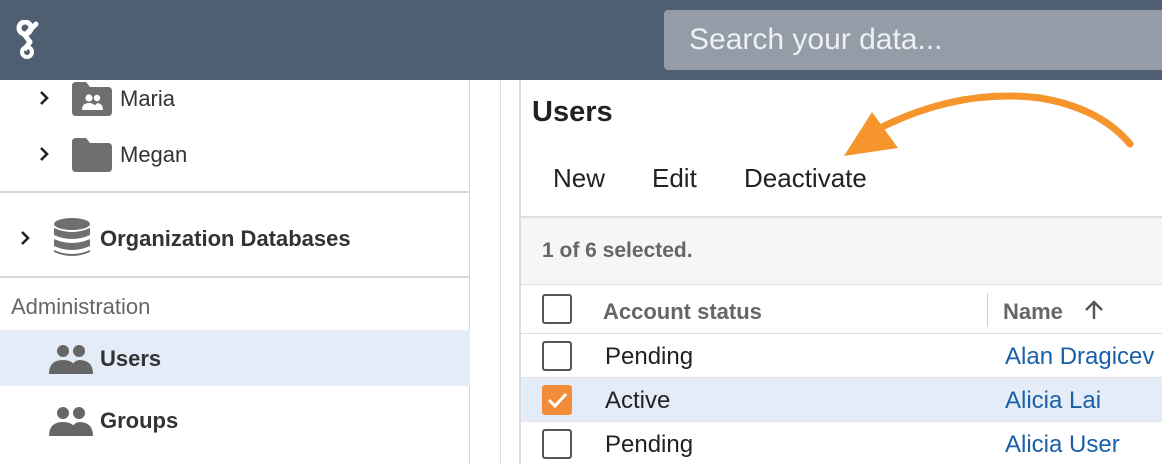  I want to click on sidebar-item-users: Users, so click(235, 358).